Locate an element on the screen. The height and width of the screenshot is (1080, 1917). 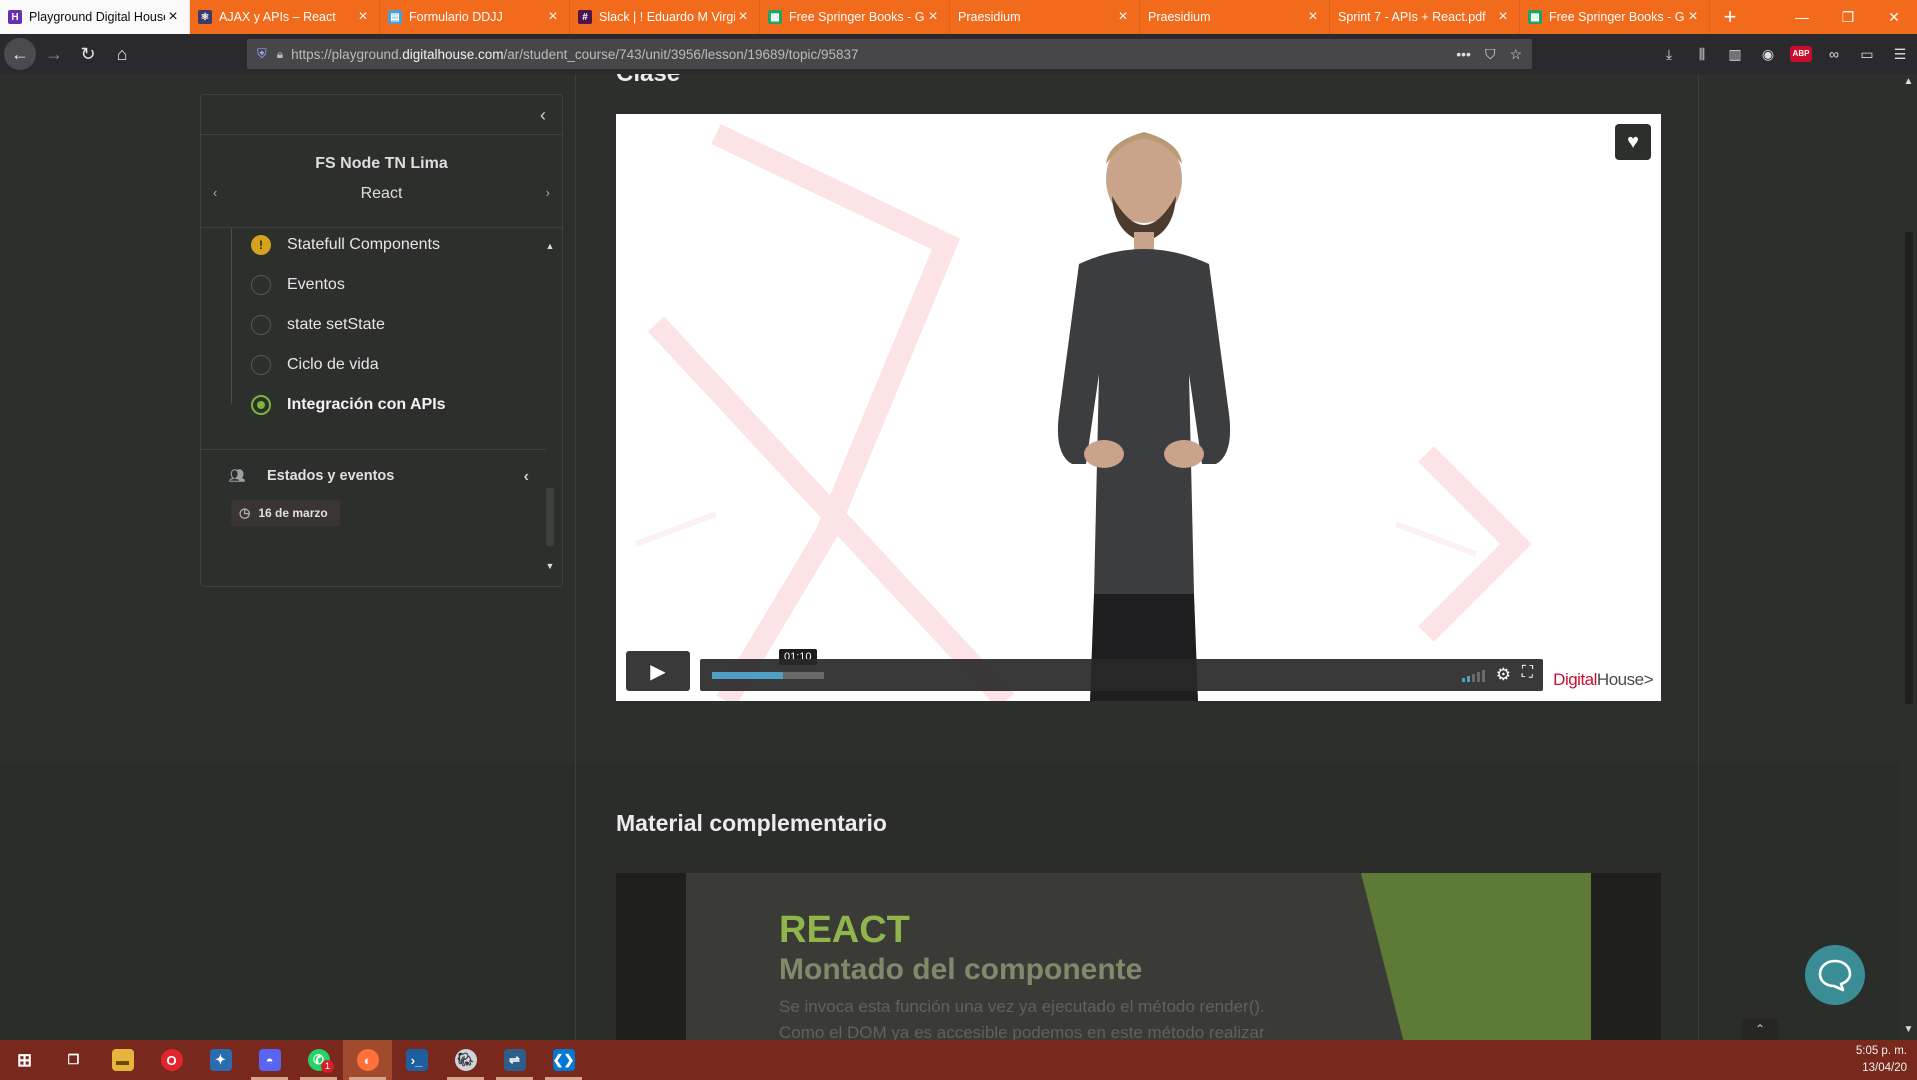
next-module-icon: › is located at coordinates (548, 192).